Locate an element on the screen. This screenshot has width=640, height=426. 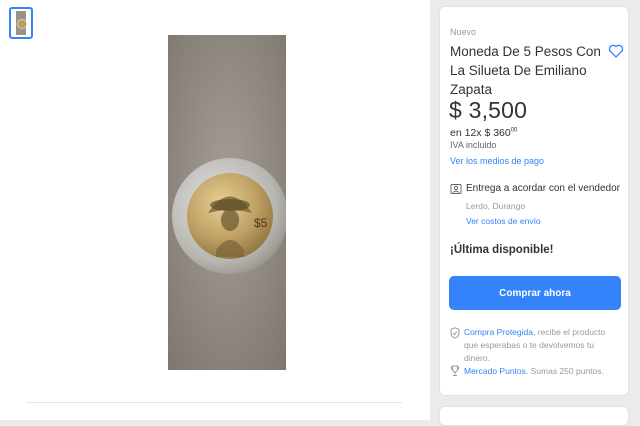
mercado-points-text: . Sumas 250 puntos. is located at coordinates (564, 371).